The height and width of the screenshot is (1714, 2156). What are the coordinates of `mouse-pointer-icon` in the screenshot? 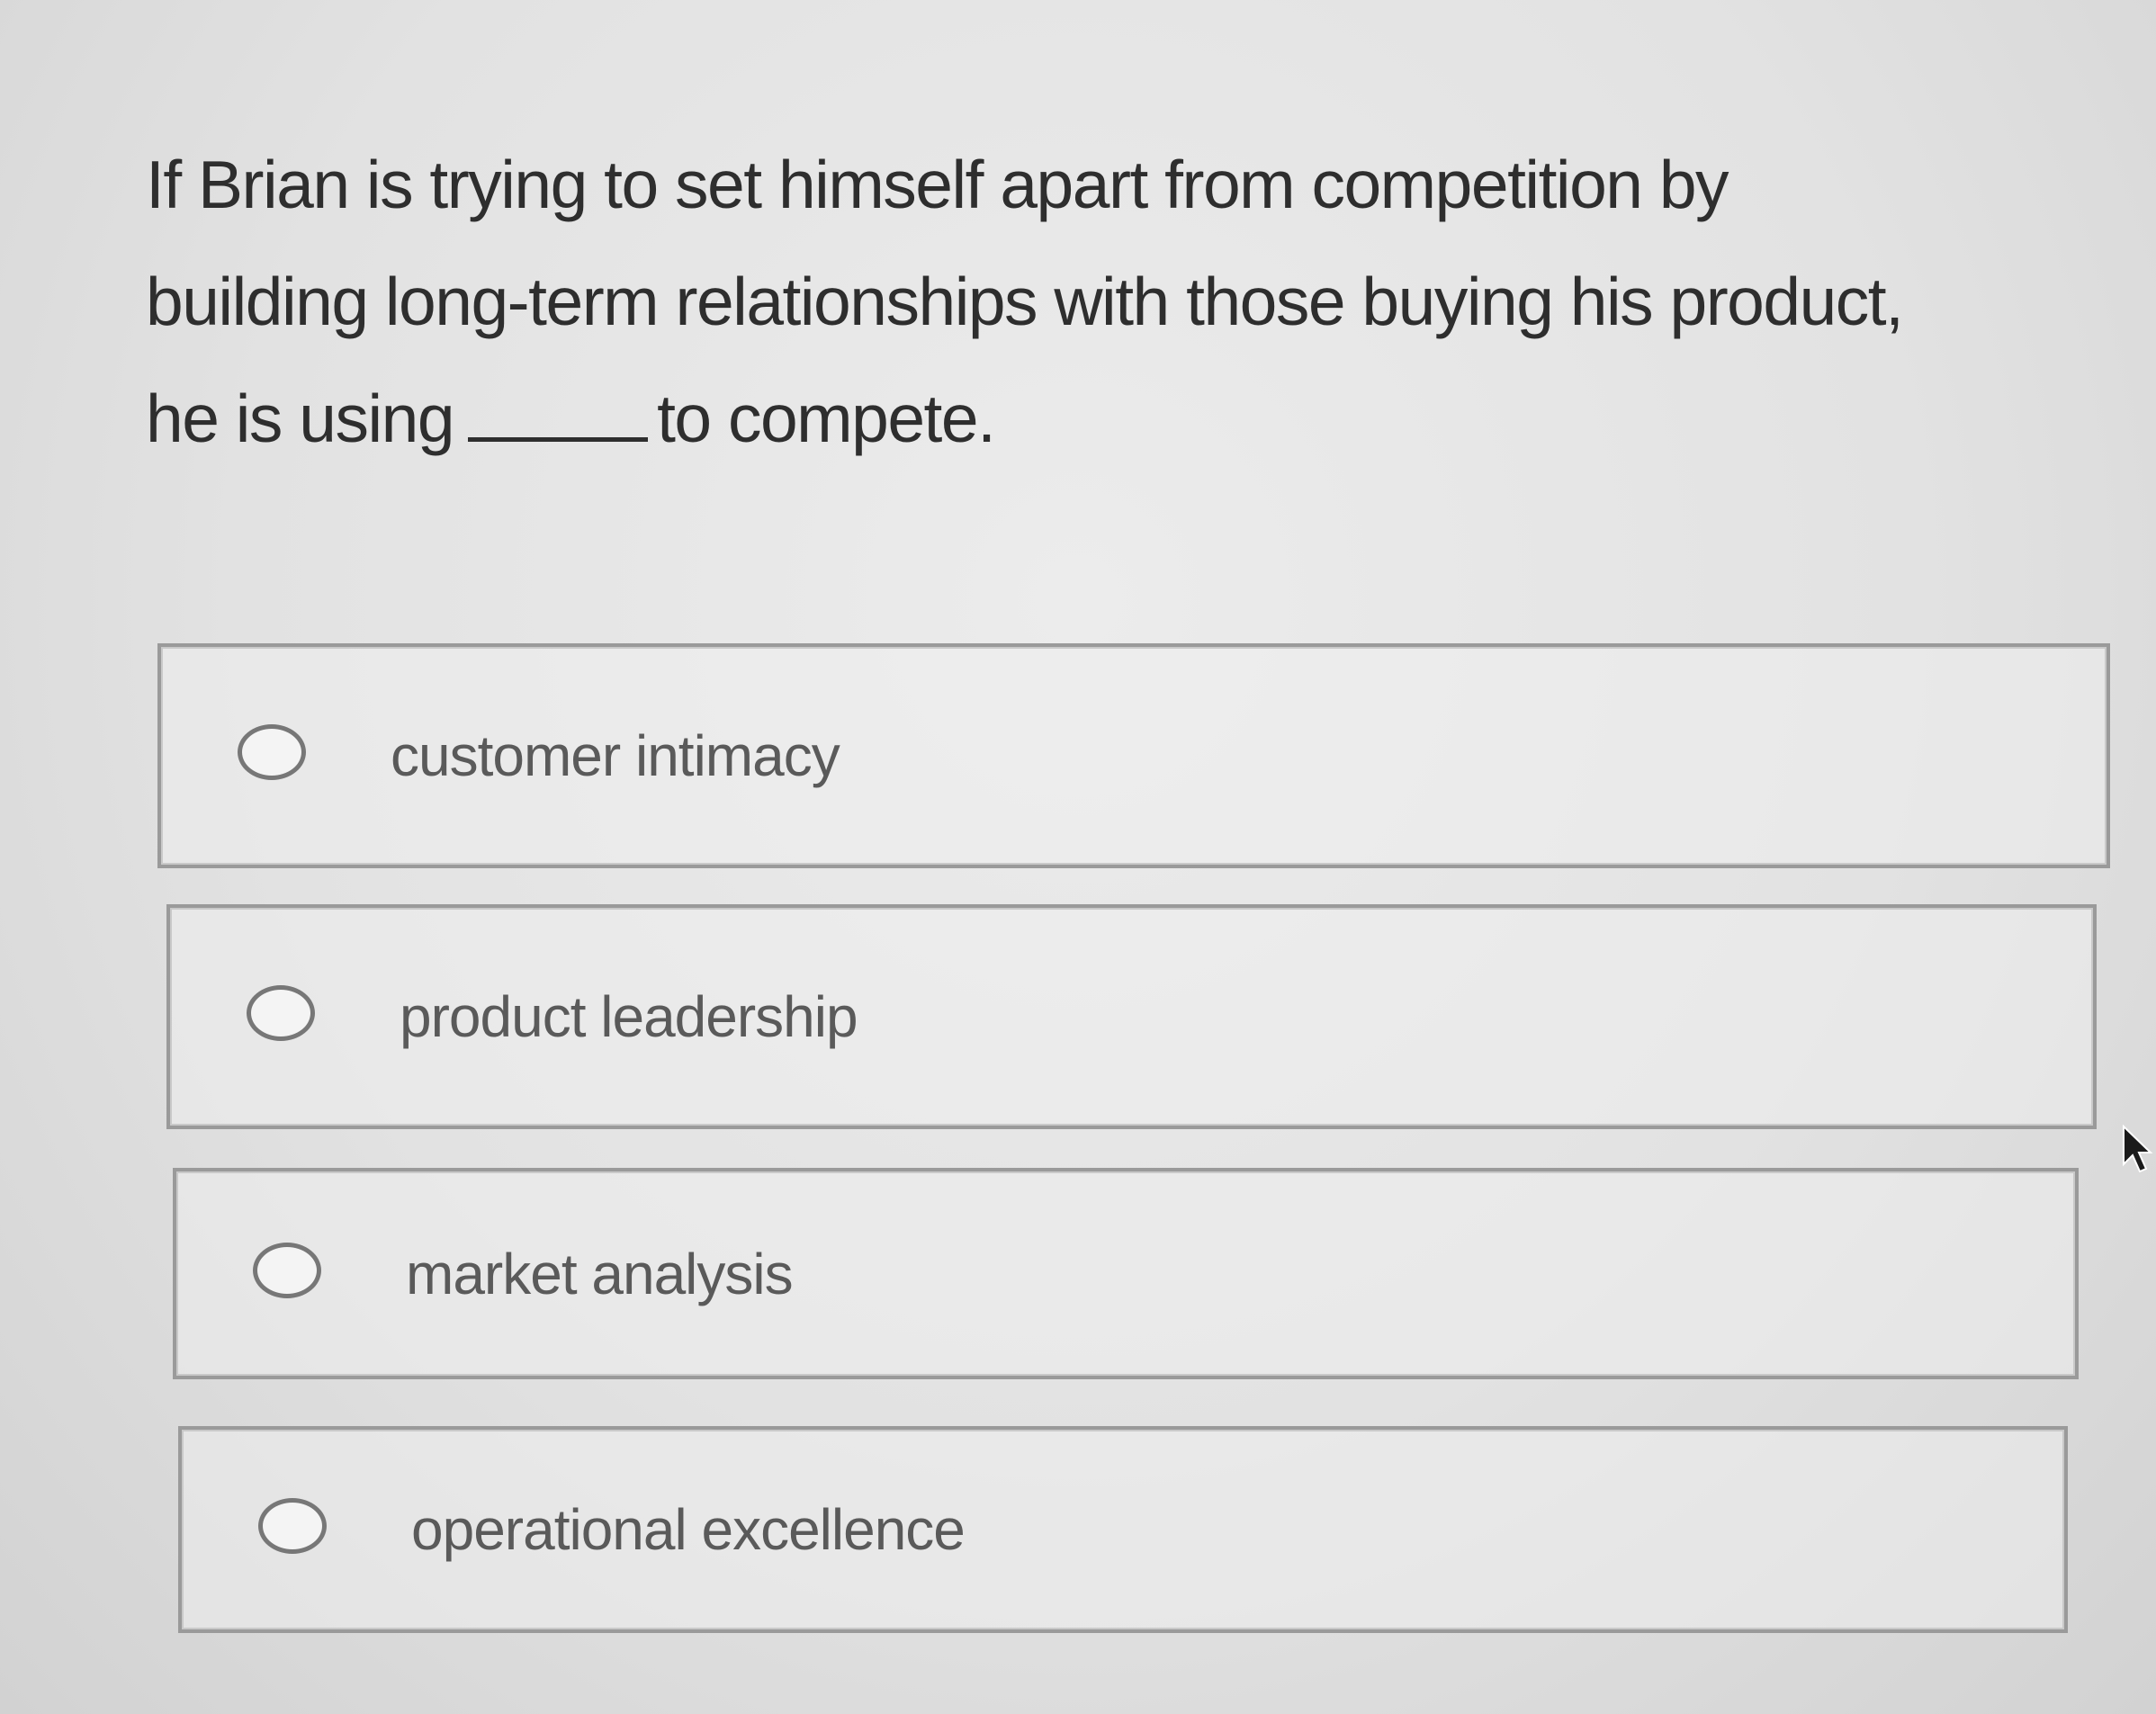 It's located at (2138, 1149).